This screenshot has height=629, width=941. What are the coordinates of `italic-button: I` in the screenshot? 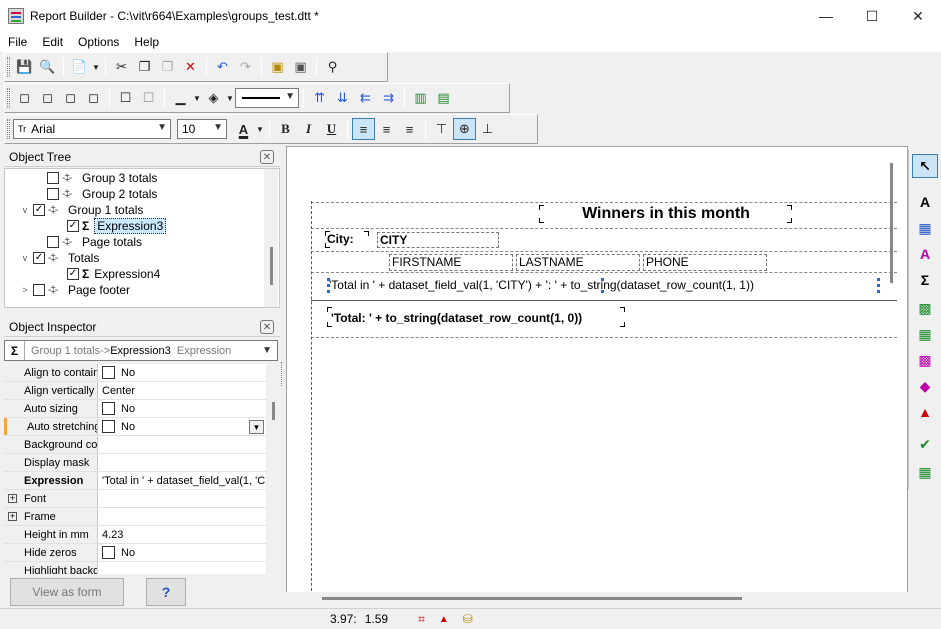 It's located at (308, 129).